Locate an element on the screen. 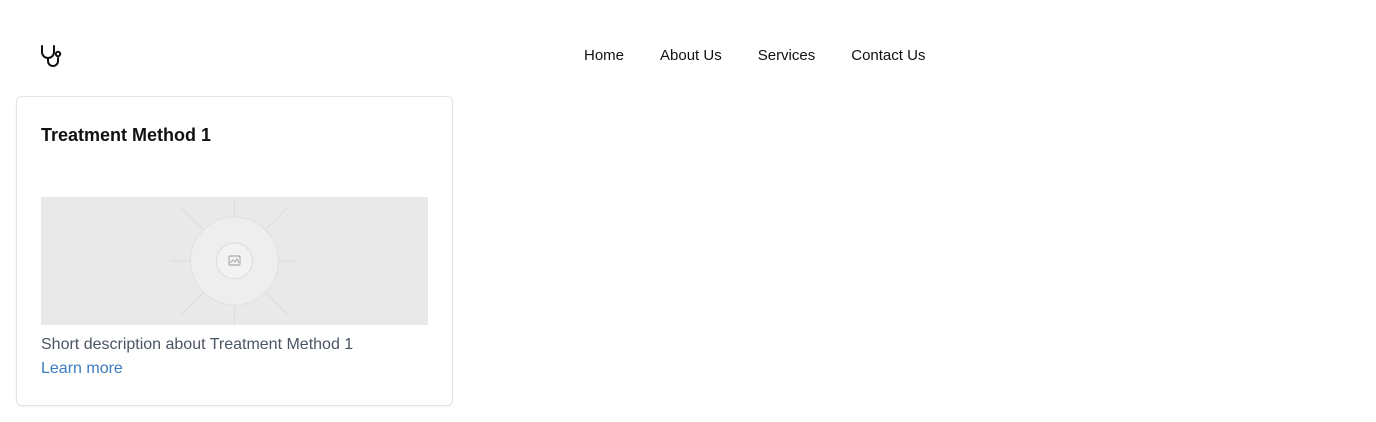 This screenshot has height=422, width=1376. nav-link-home: Home is located at coordinates (604, 56).